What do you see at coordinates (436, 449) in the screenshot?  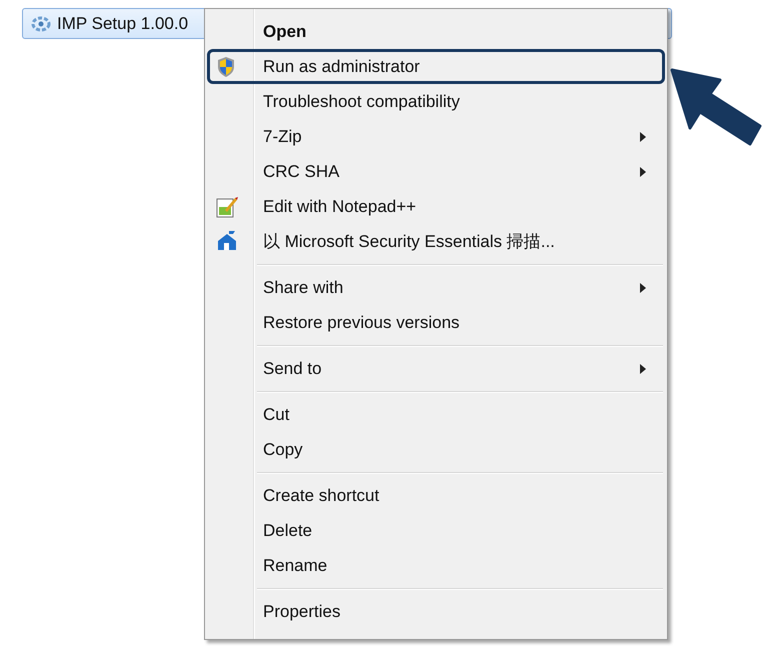 I see `menu-item: Copy` at bounding box center [436, 449].